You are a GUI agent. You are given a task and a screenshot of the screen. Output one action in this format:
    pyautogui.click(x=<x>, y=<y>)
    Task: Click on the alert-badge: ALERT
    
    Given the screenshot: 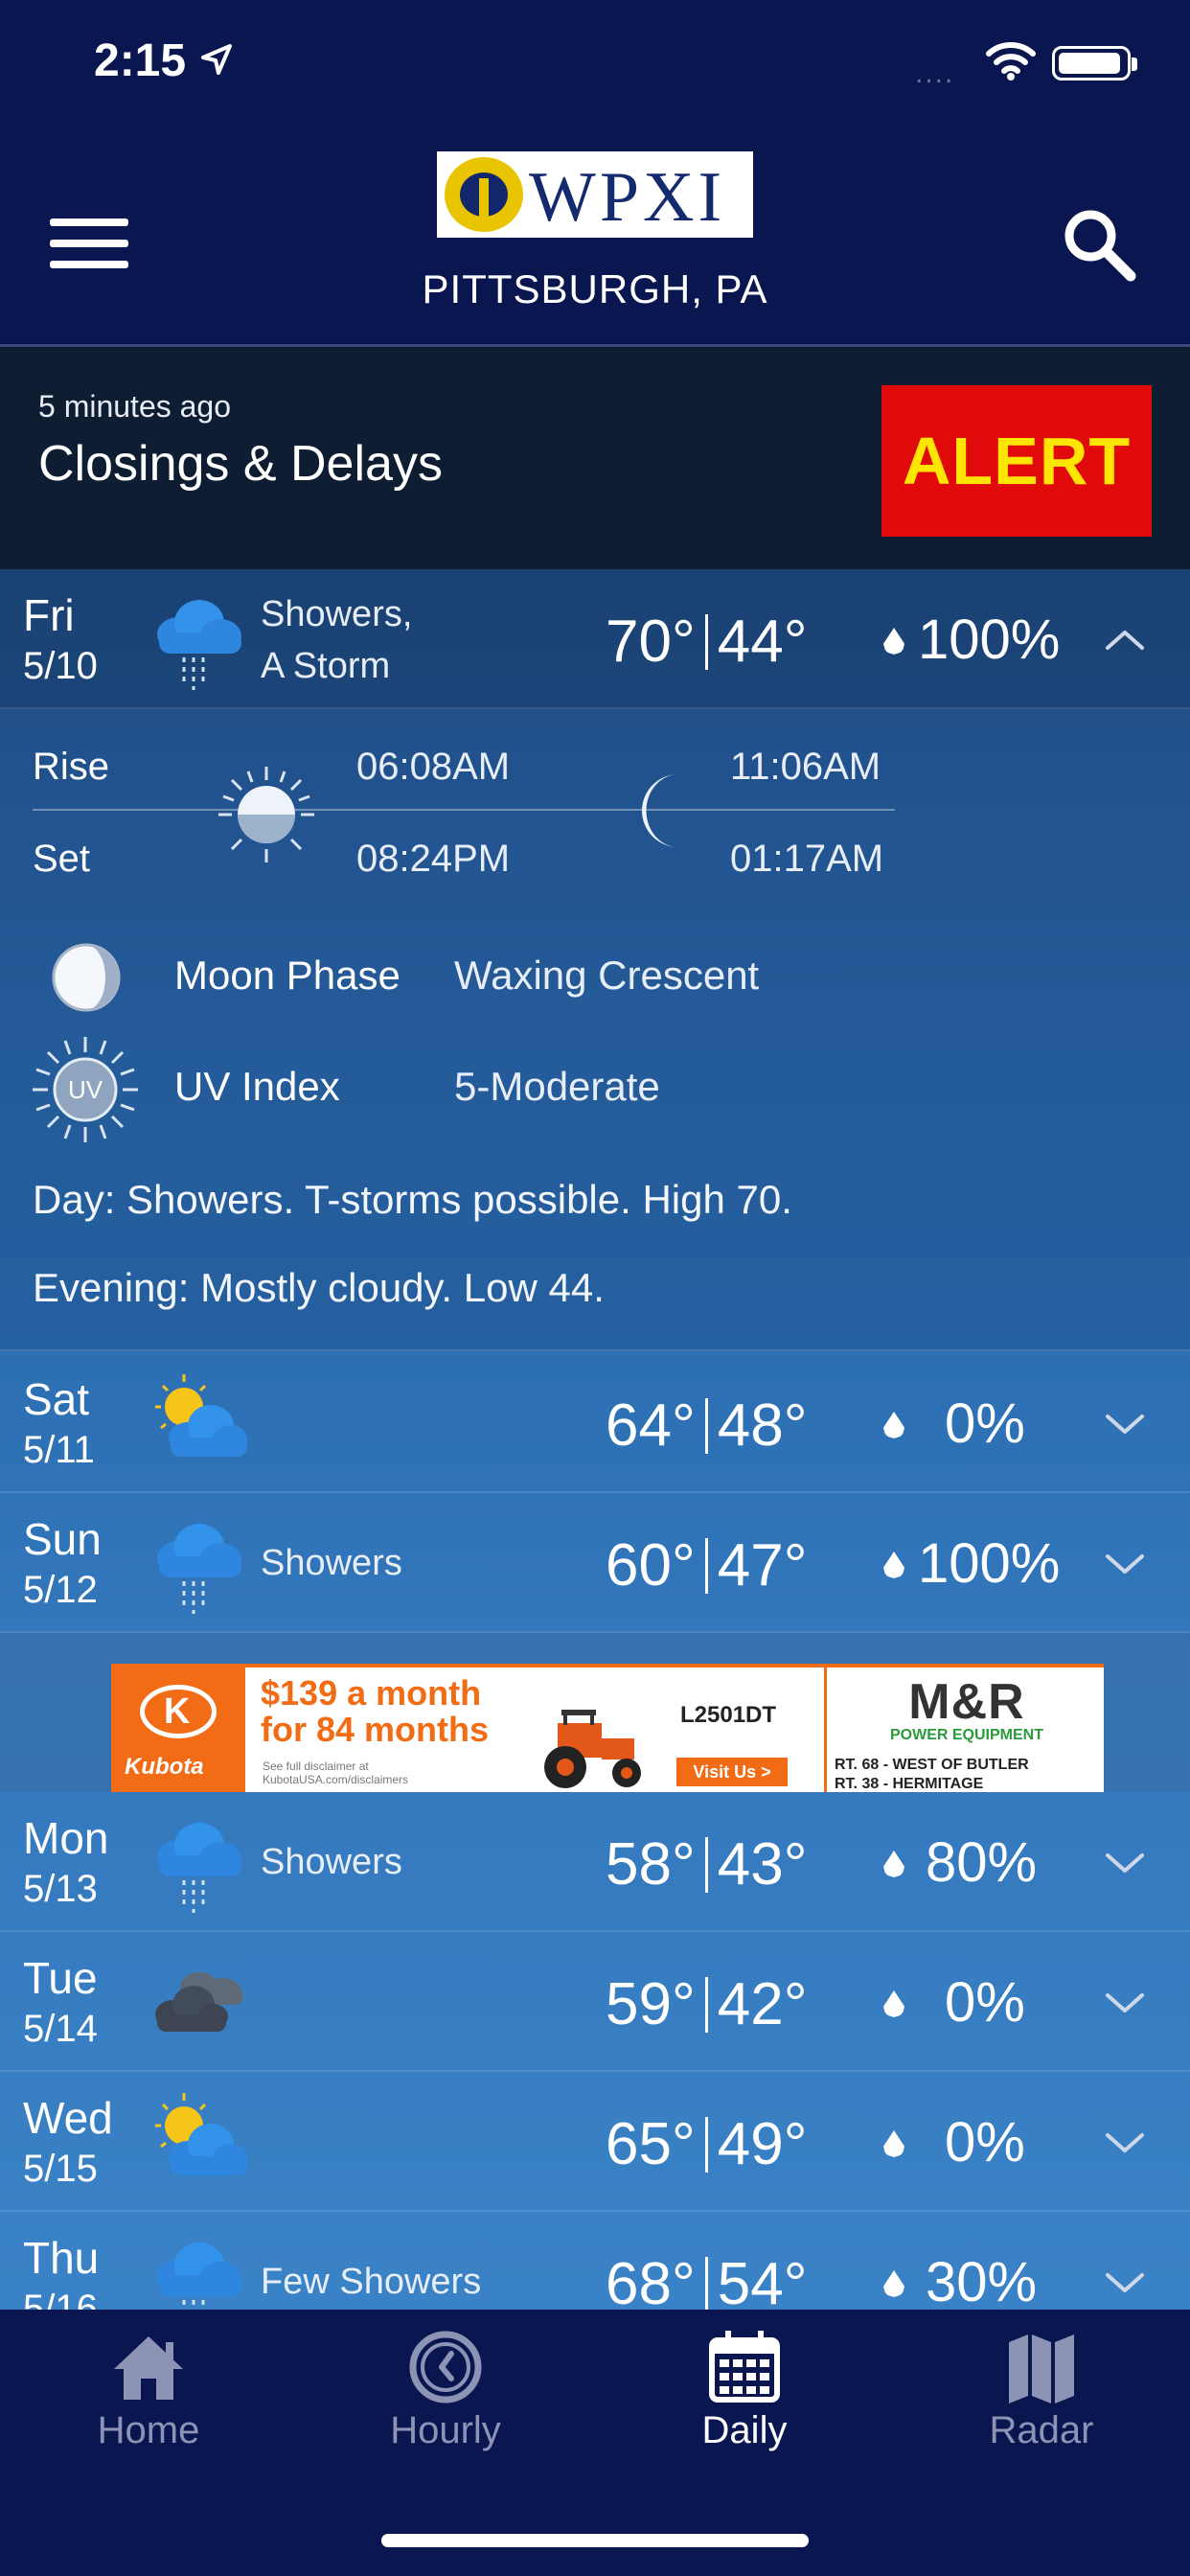 What is the action you would take?
    pyautogui.click(x=1016, y=461)
    